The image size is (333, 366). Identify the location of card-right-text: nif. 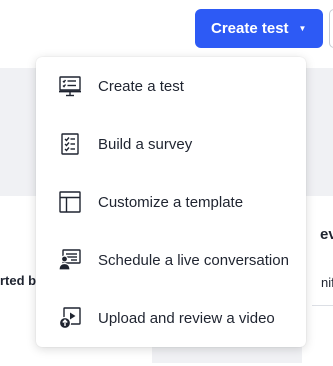
(327, 282).